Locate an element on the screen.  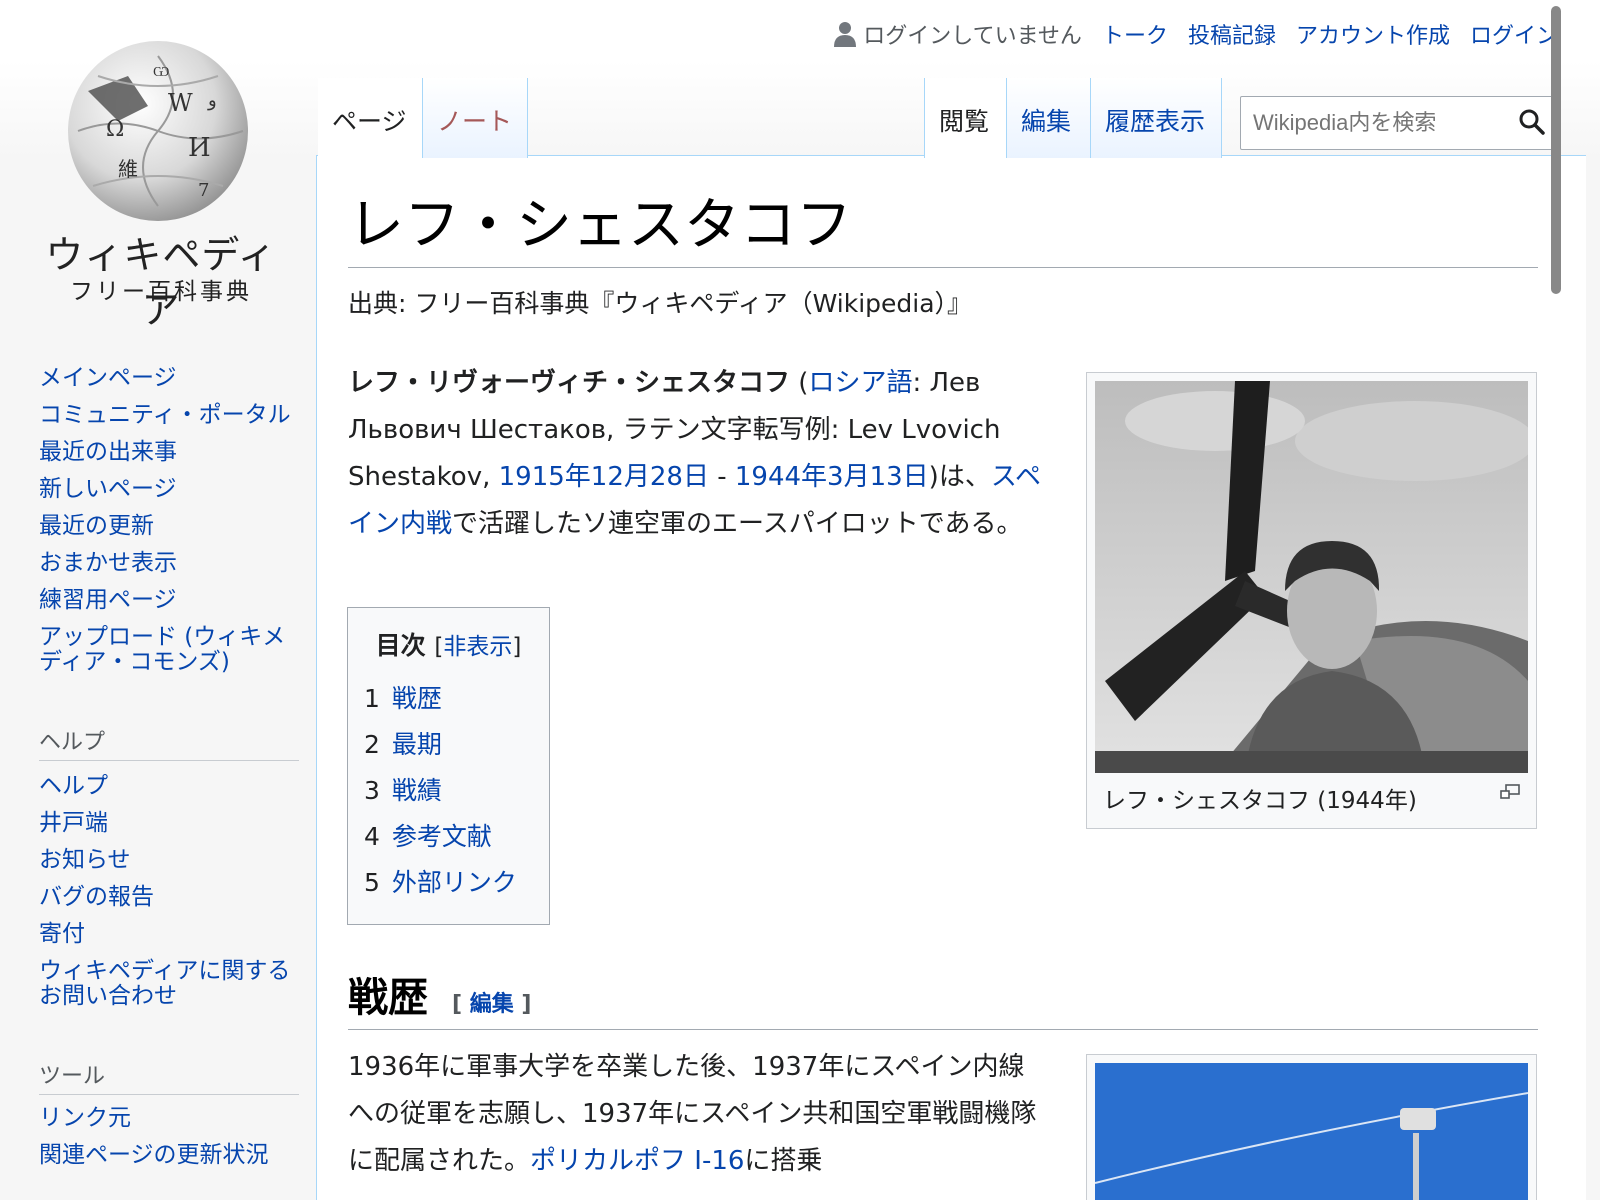
sidebar-item-new-pages: 新しいページ is located at coordinates (165, 489).